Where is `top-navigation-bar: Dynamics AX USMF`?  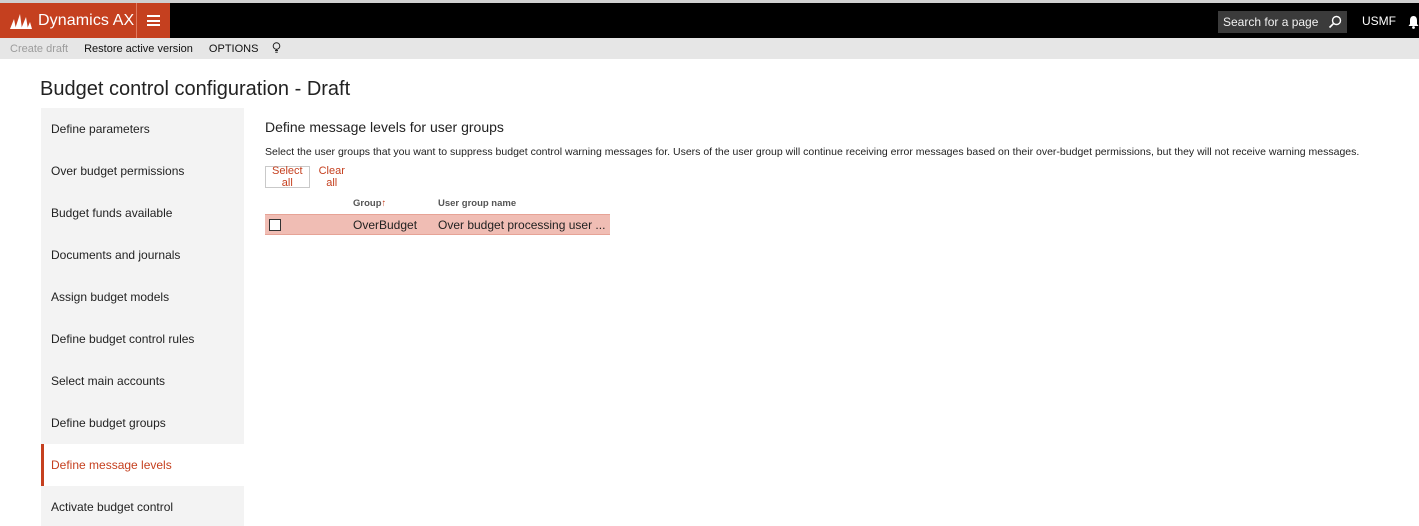 top-navigation-bar: Dynamics AX USMF is located at coordinates (709, 19).